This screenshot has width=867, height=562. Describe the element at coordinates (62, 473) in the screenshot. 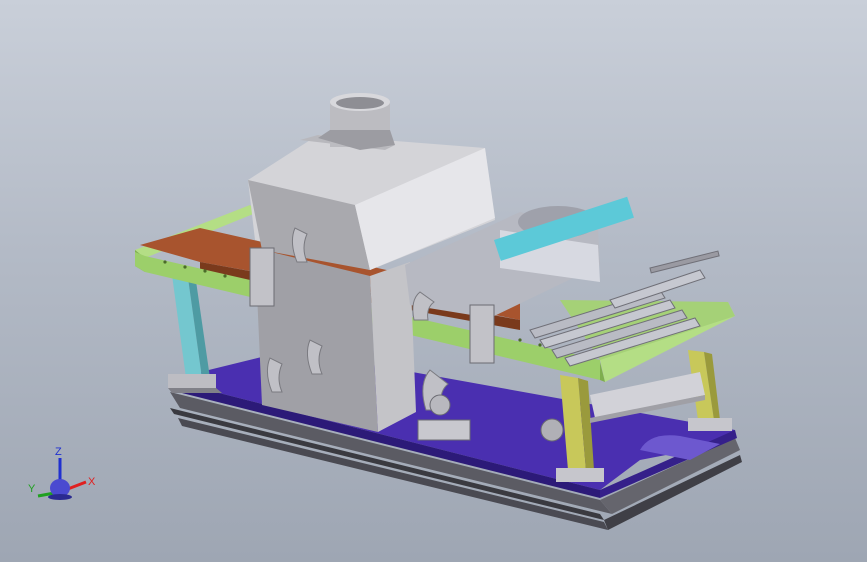

I see `axis-triad: Z X Y` at that location.